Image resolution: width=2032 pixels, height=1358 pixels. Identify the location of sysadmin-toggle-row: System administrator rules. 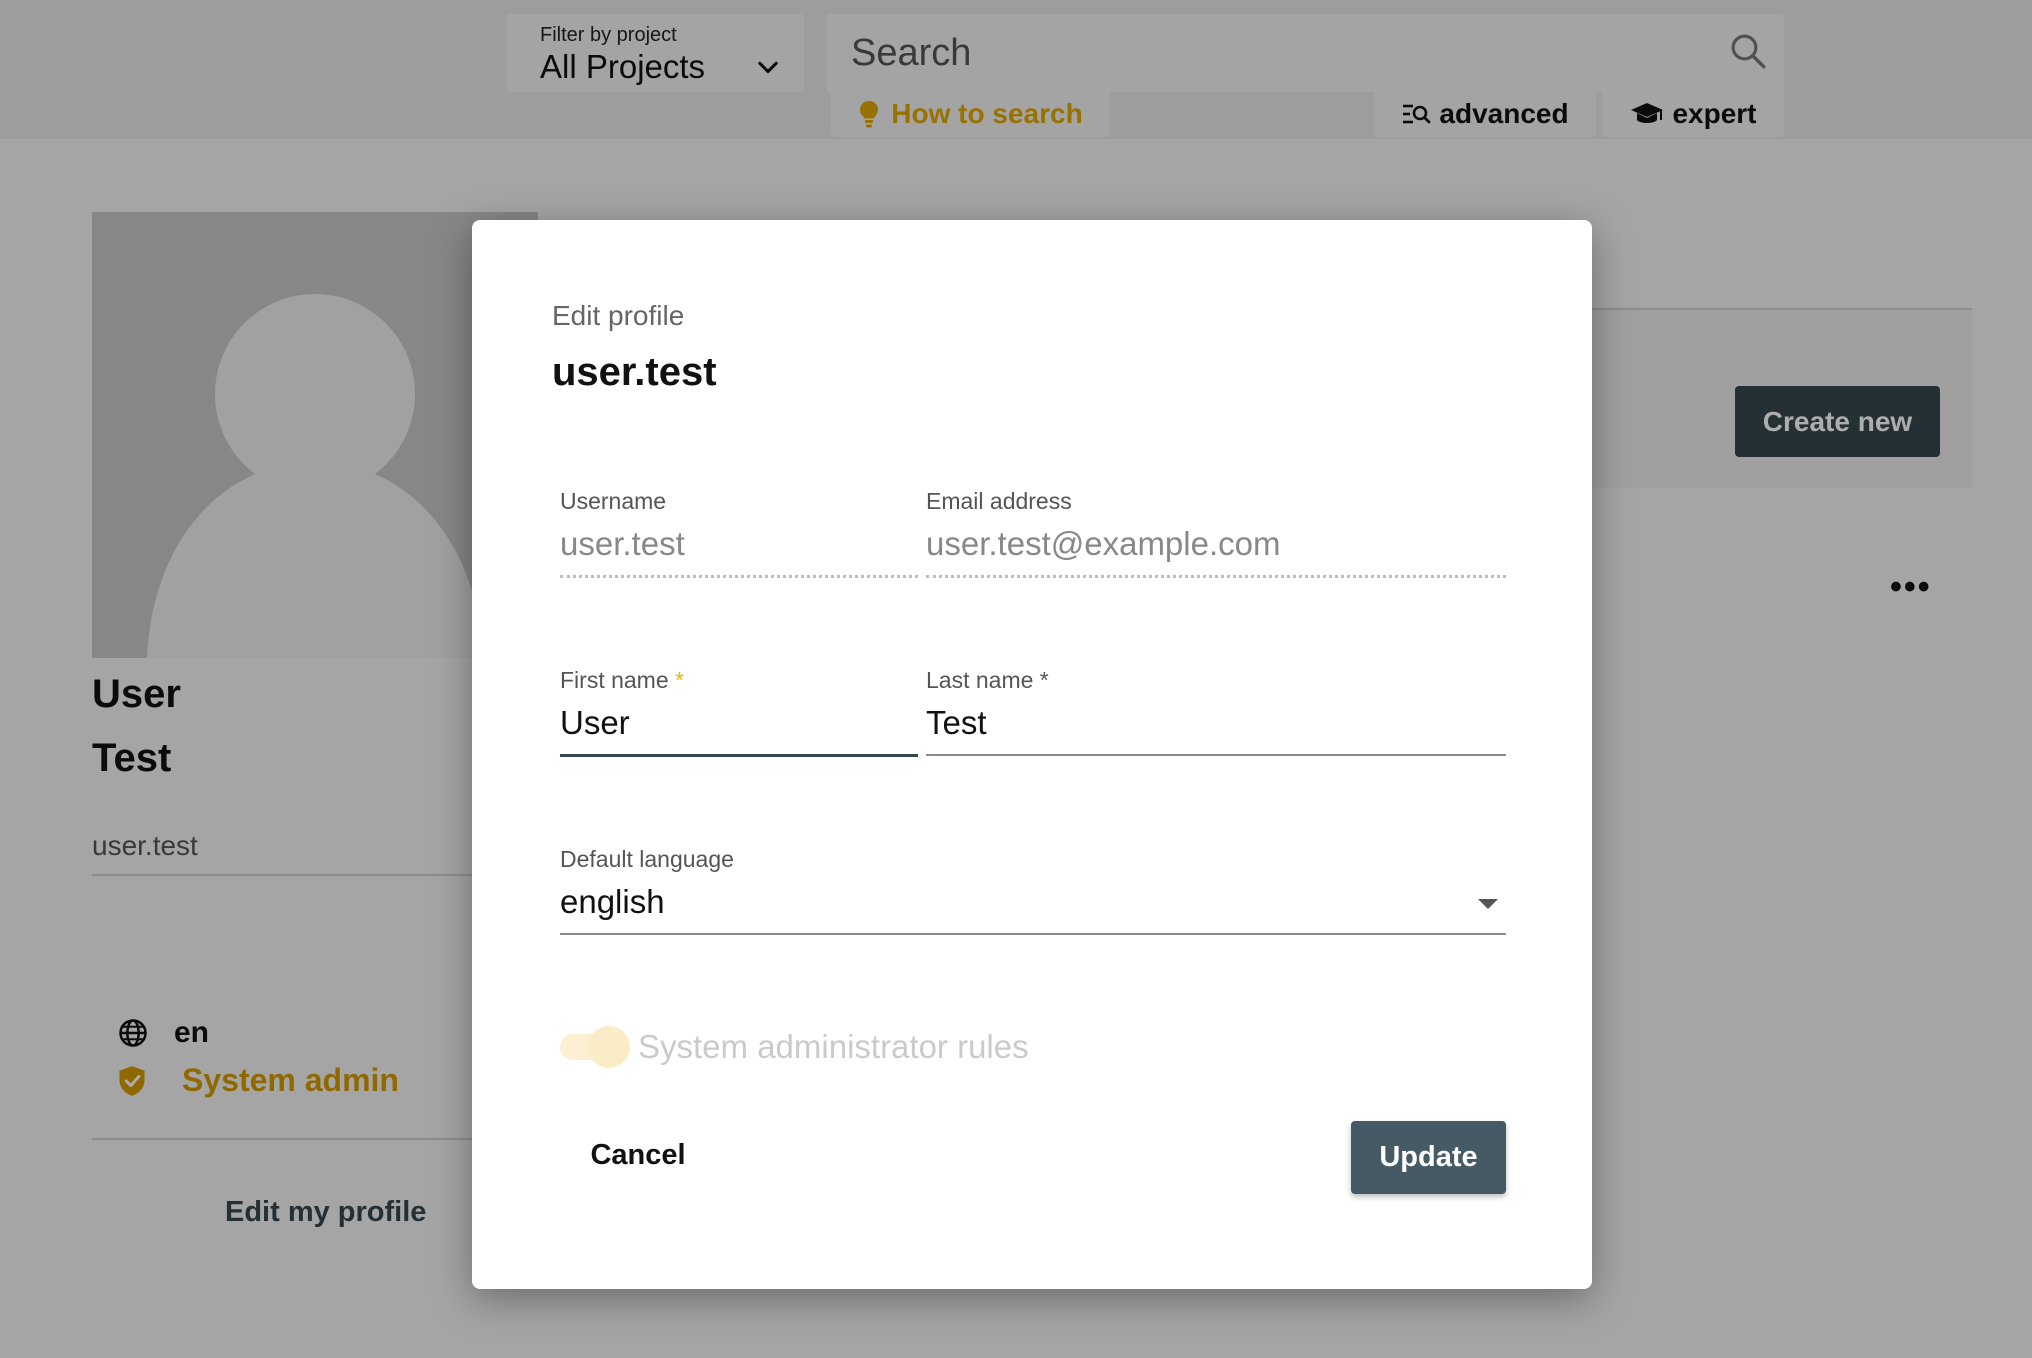
(794, 1047).